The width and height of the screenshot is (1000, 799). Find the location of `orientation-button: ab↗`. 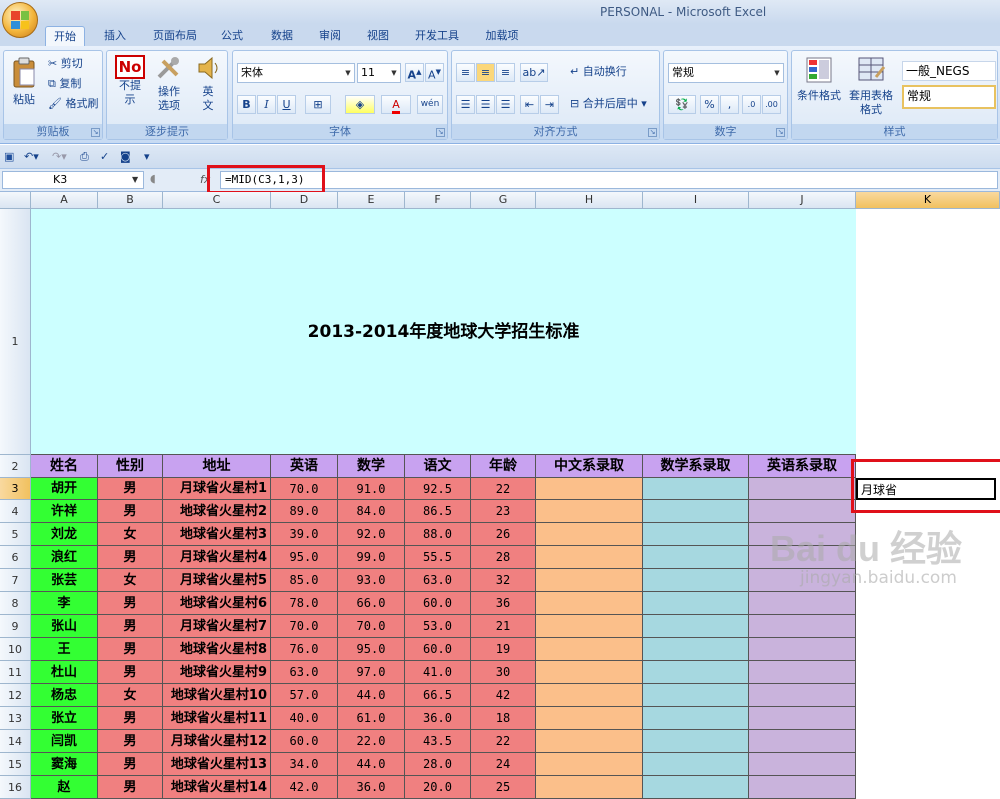

orientation-button: ab↗ is located at coordinates (534, 72).